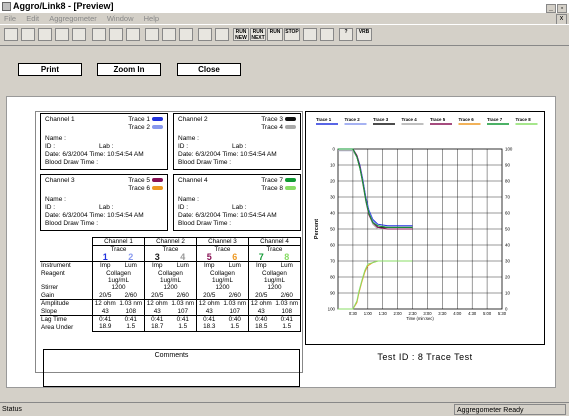  What do you see at coordinates (156, 327) in the screenshot?
I see `cell-value: 18.7` at bounding box center [156, 327].